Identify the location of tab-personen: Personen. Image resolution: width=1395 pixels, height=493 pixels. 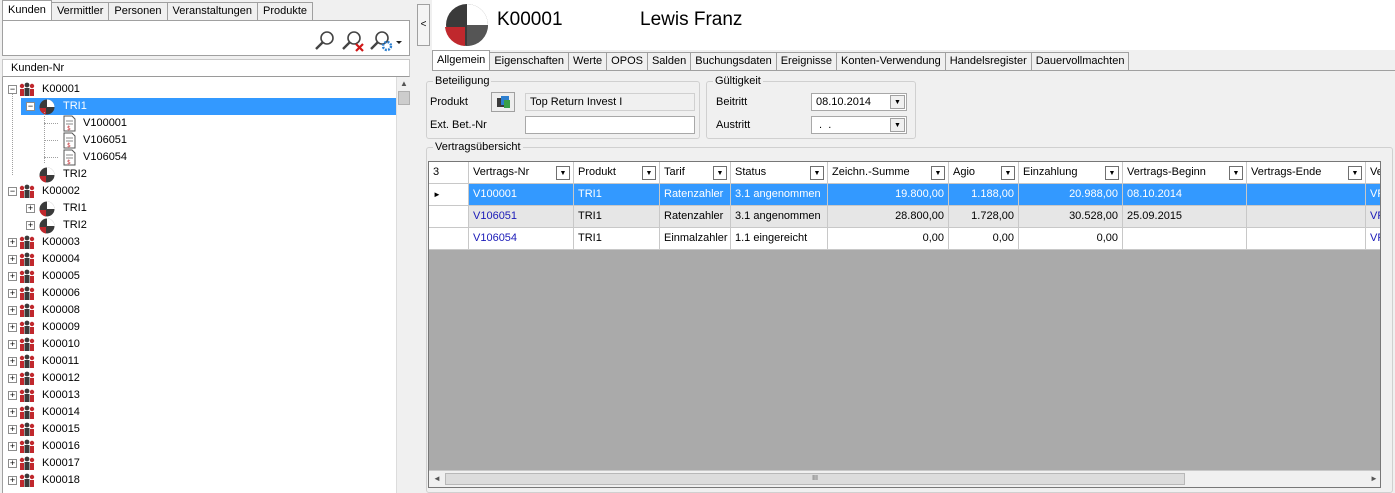
(138, 11).